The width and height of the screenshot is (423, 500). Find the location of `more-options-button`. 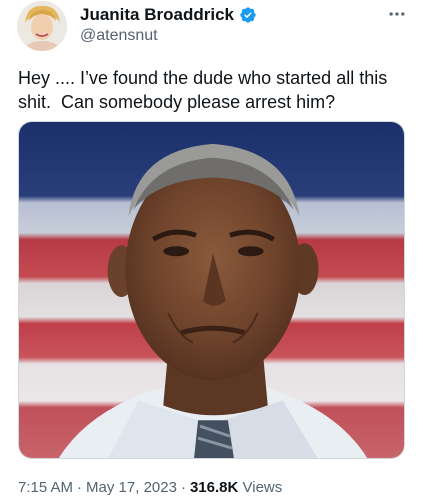

more-options-button is located at coordinates (397, 14).